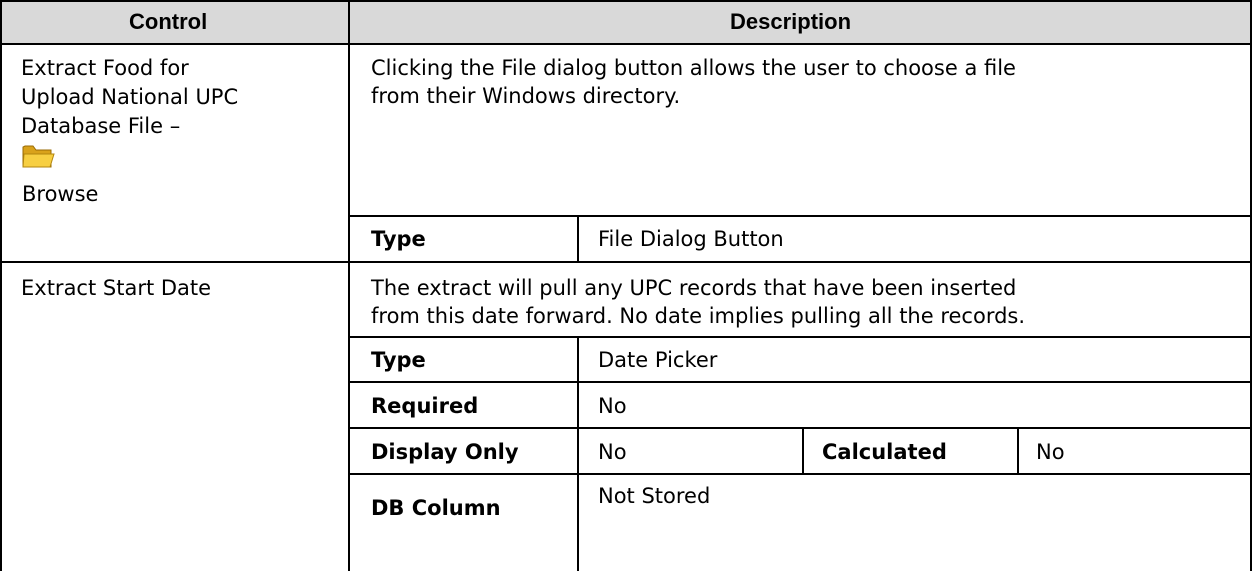  Describe the element at coordinates (116, 288) in the screenshot. I see `row2-control: Extract Start Date` at that location.